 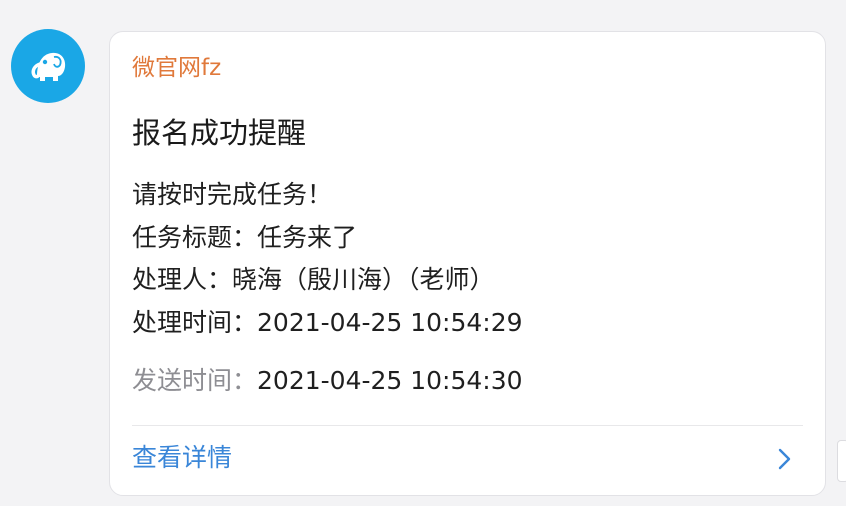 I want to click on side-edge-tab, so click(x=841, y=461).